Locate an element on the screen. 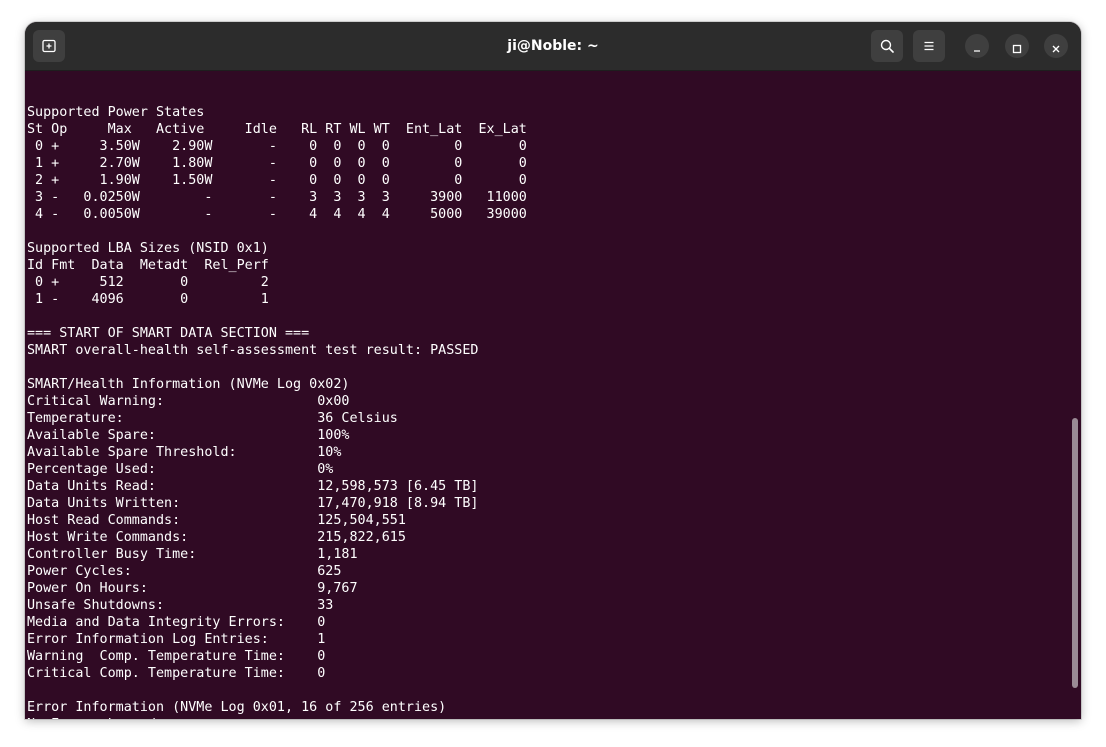  new-tab-icon is located at coordinates (49, 46).